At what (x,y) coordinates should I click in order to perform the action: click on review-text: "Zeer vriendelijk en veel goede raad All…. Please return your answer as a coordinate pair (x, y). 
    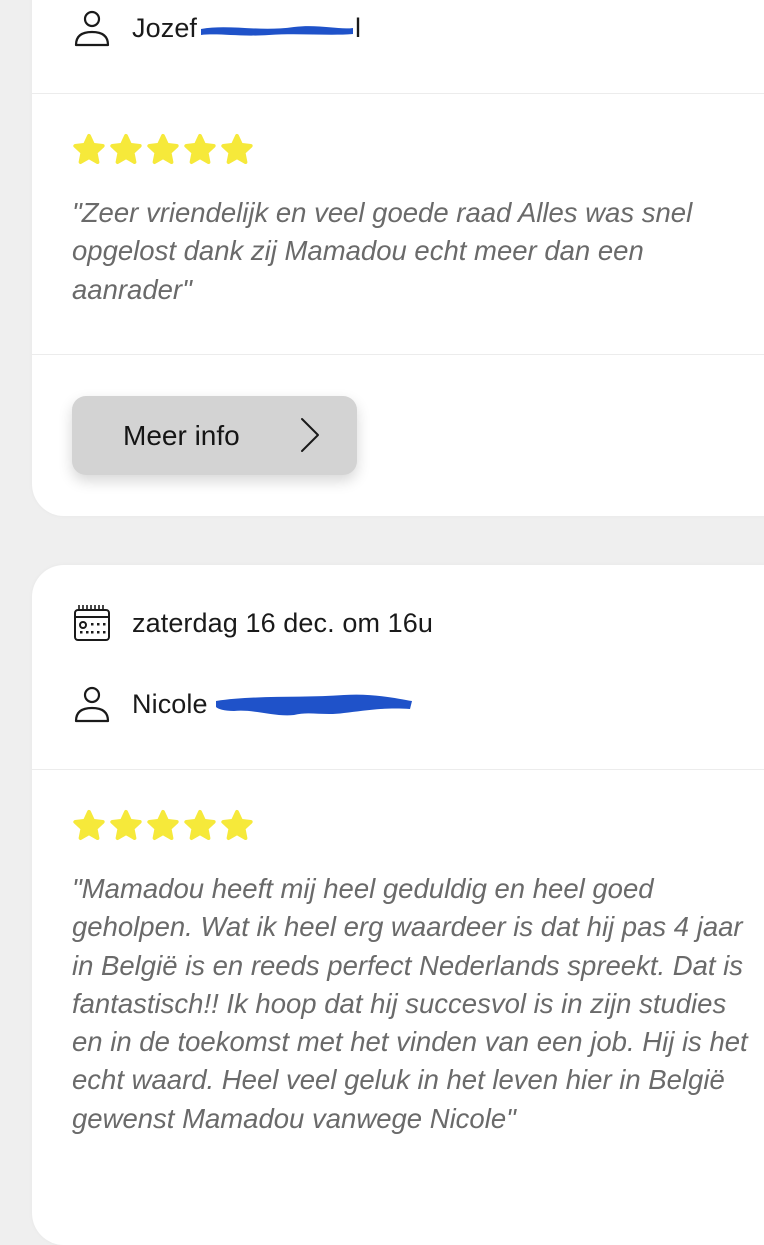
    Looking at the image, I should click on (382, 251).